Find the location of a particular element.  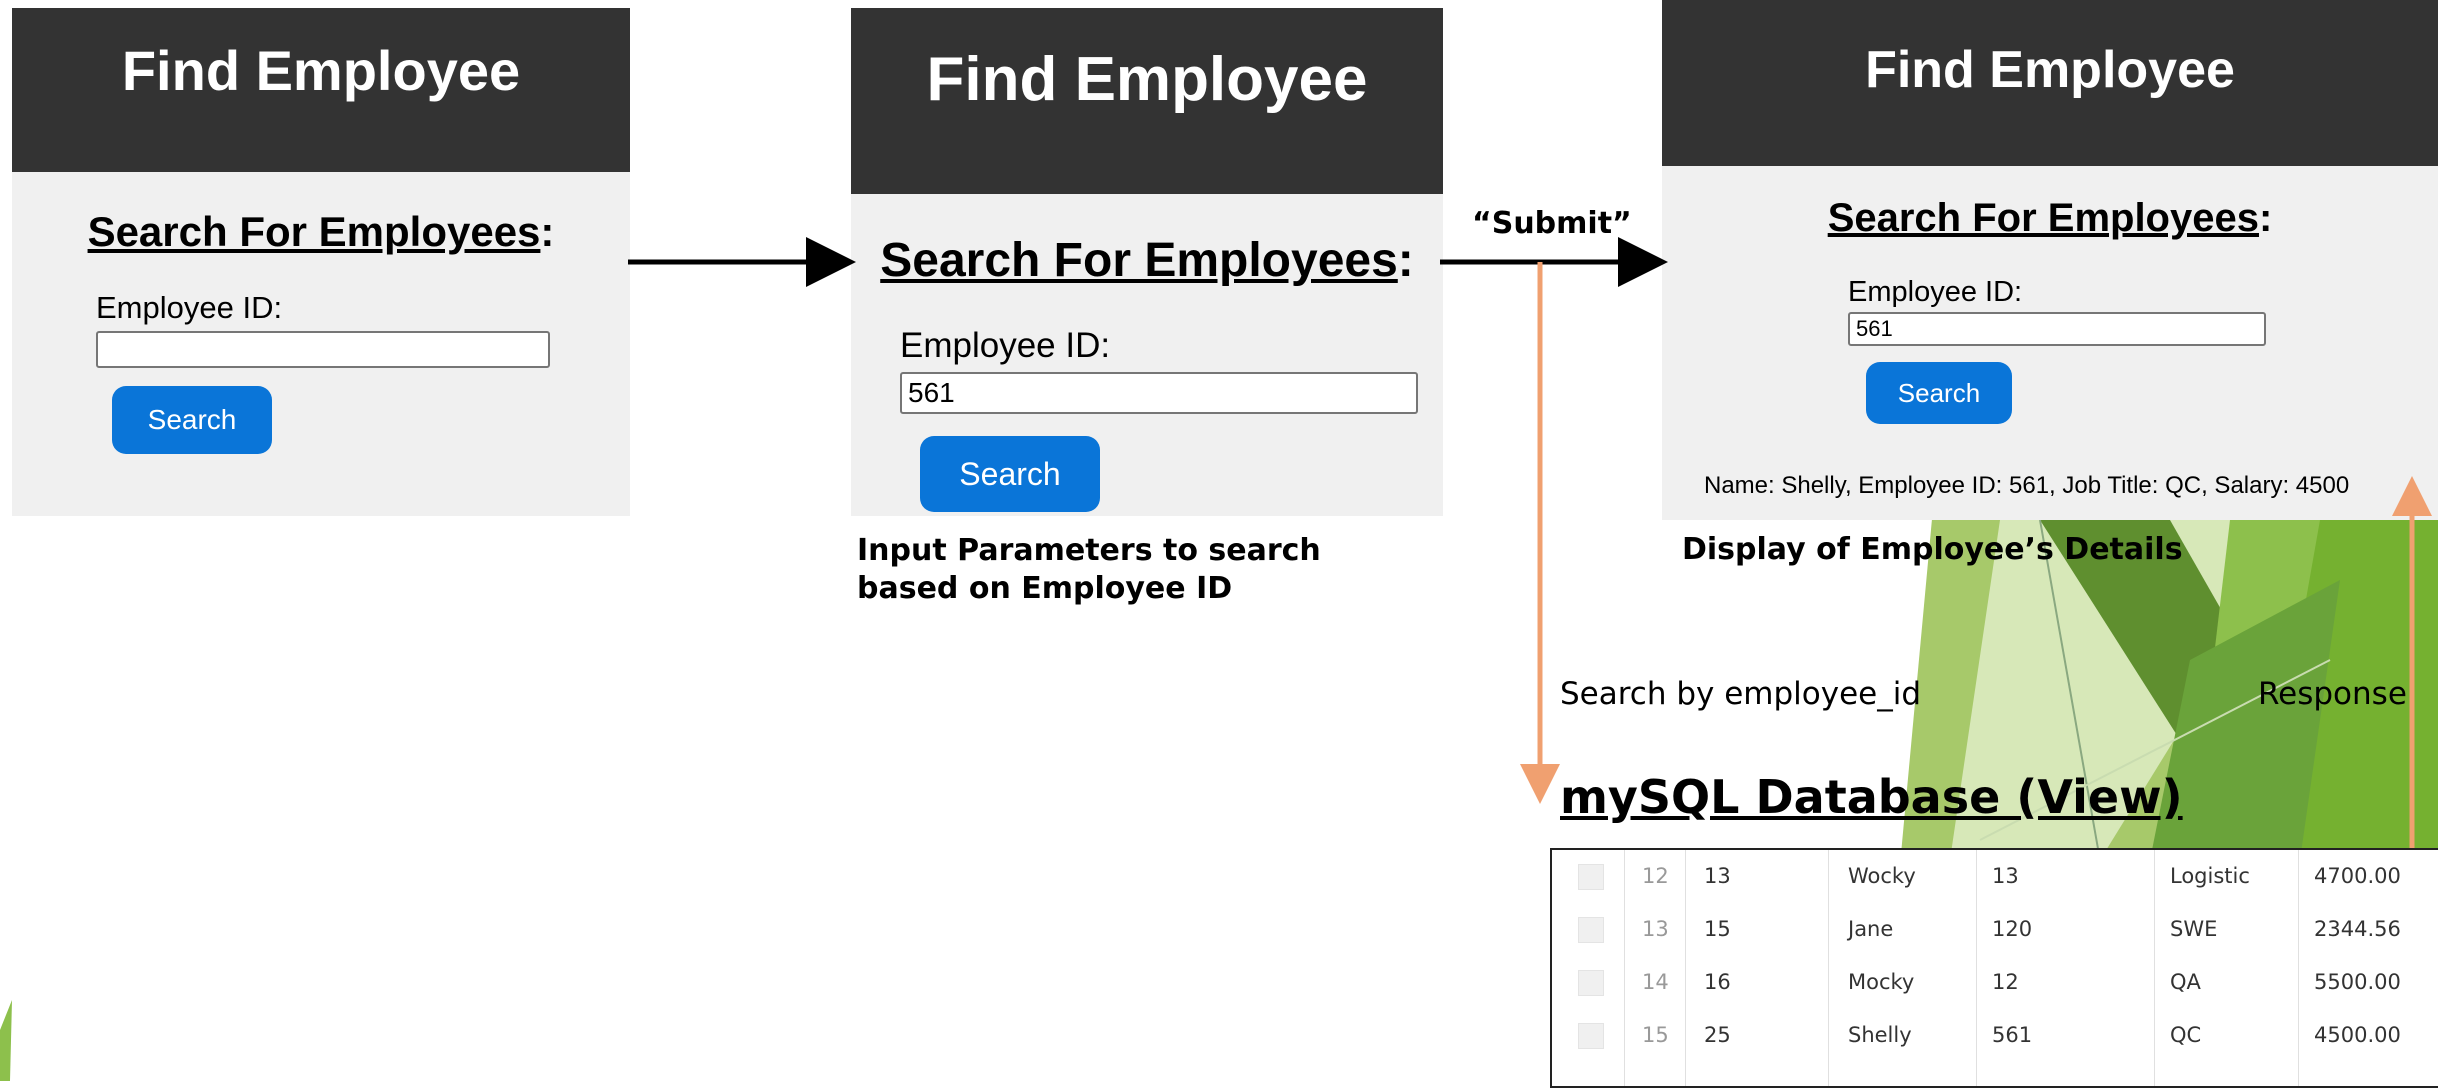

table-row: 15 25 Shelly 561 QC 4500.00 is located at coordinates (1995, 1035).